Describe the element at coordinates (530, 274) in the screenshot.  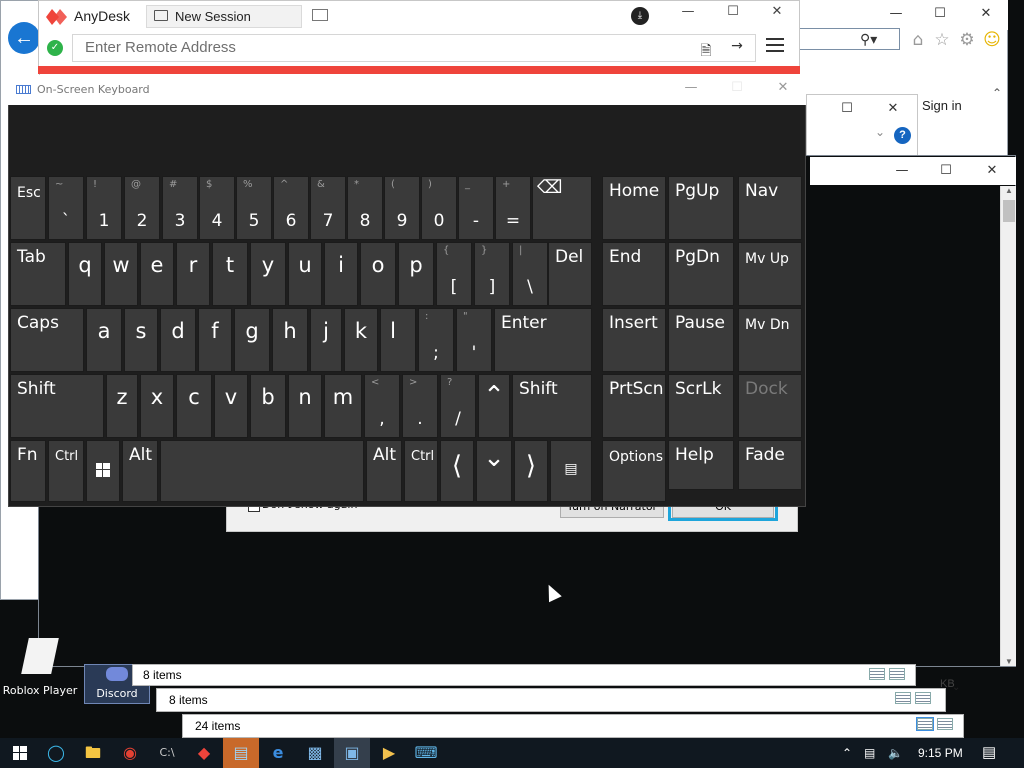
I see `key-backslash: | \` at that location.